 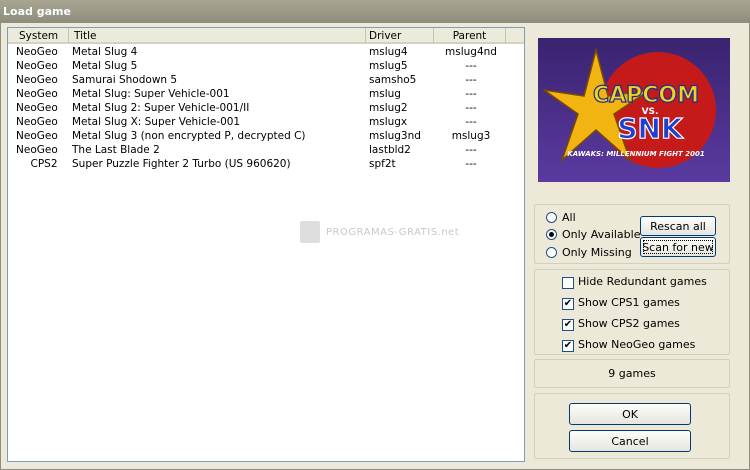 What do you see at coordinates (388, 122) in the screenshot?
I see `driver-cell: mslugx` at bounding box center [388, 122].